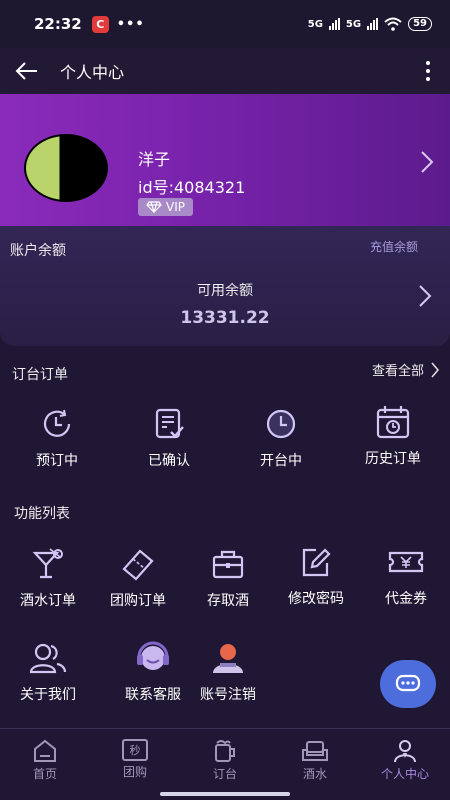 The image size is (450, 800). I want to click on feature-label: 联系客服, so click(153, 695).